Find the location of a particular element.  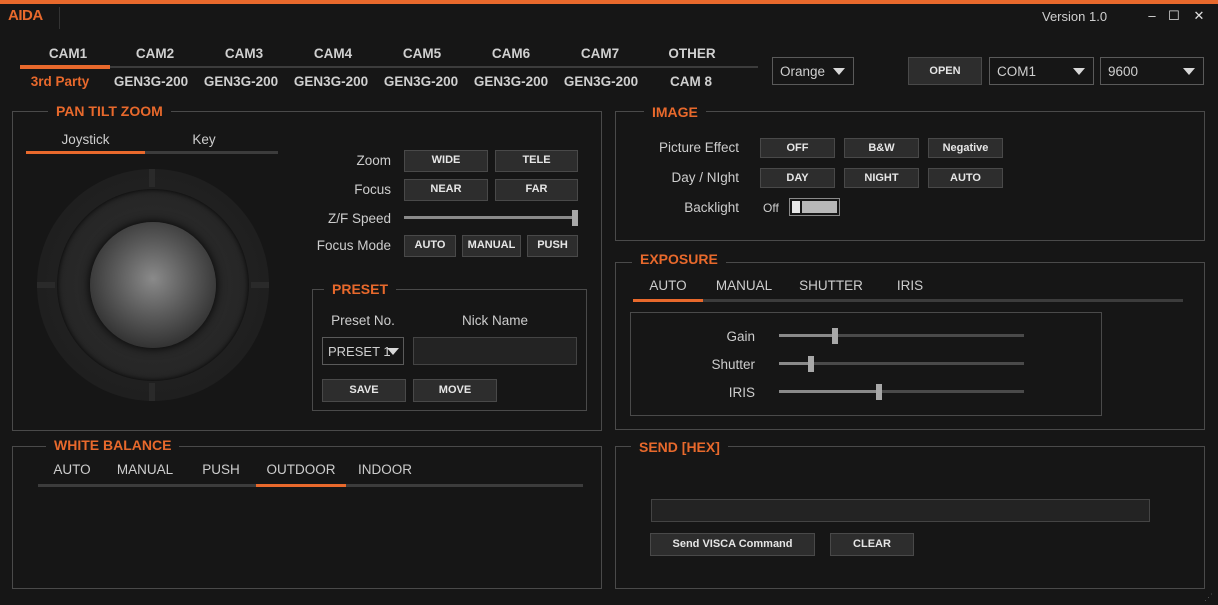

zoom-wide-button: WIDE is located at coordinates (446, 161).